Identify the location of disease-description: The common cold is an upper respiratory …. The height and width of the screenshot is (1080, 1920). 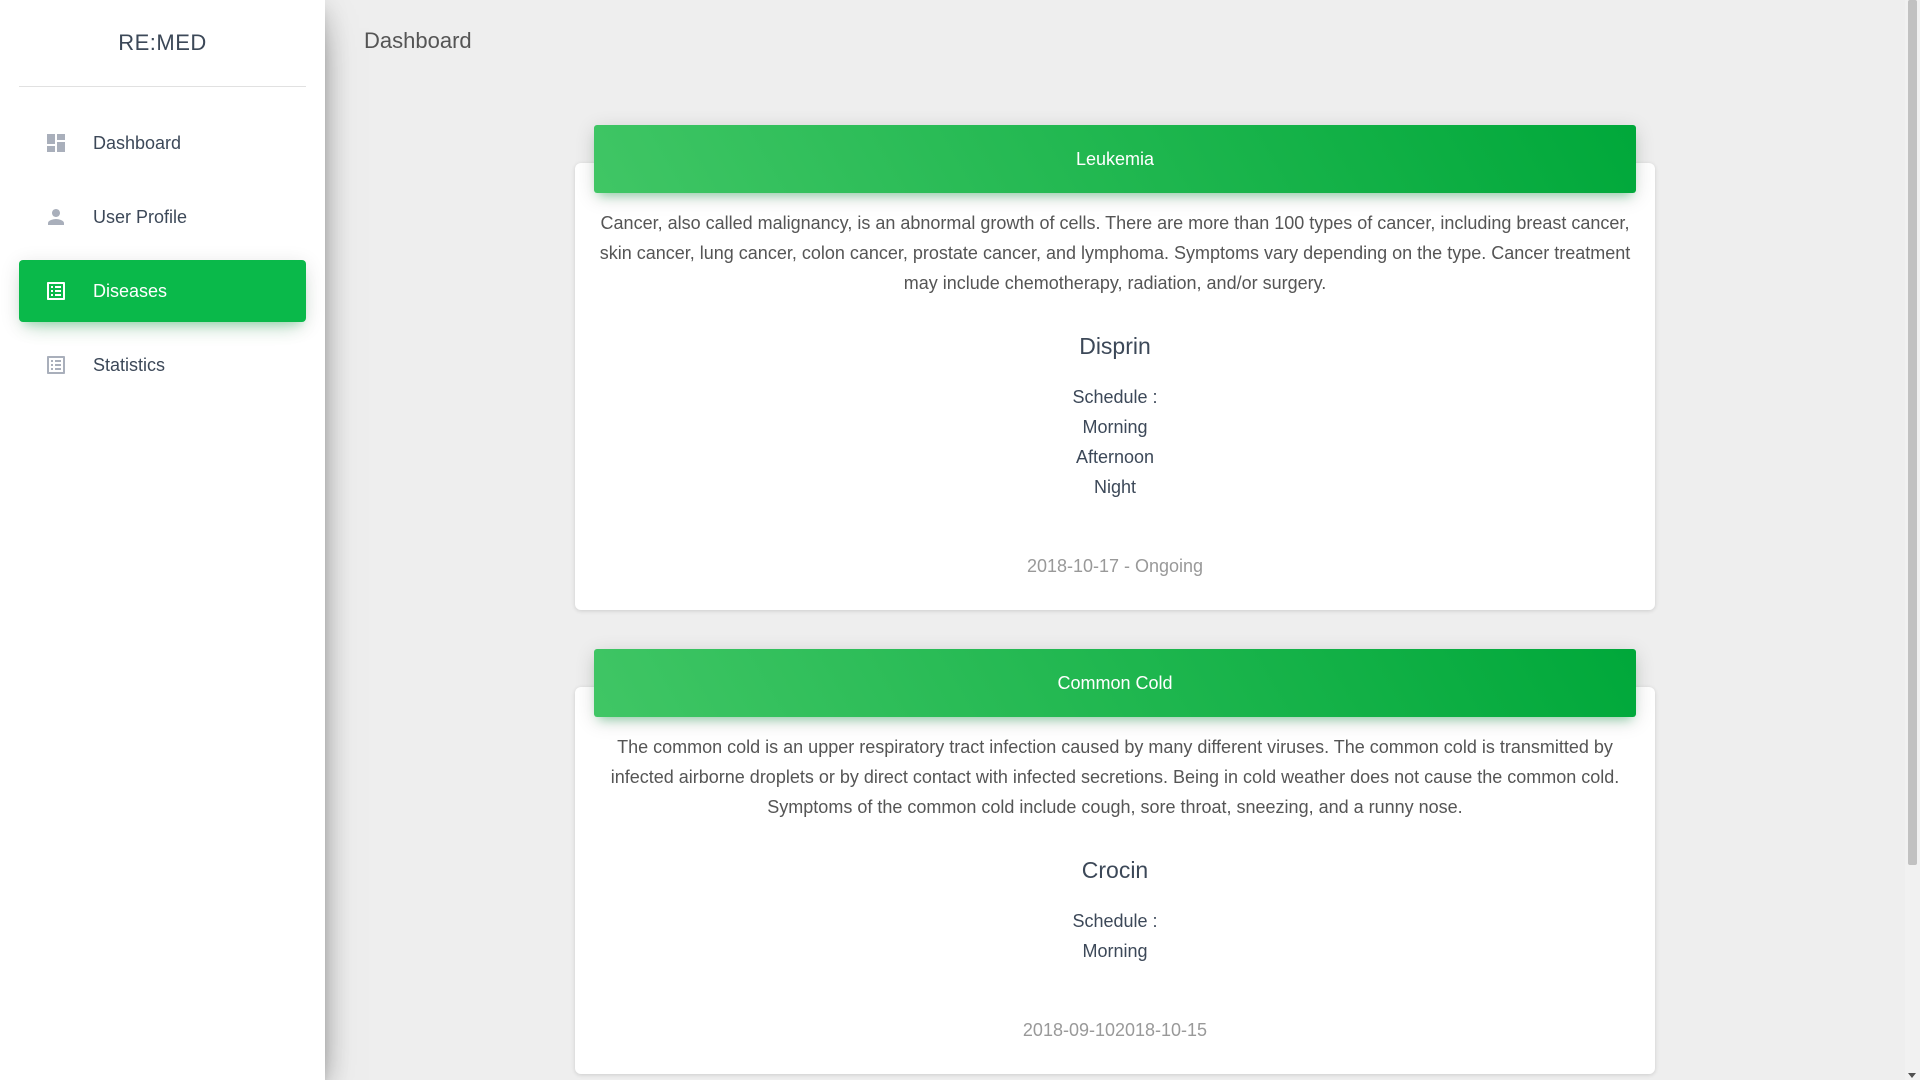
(1115, 777).